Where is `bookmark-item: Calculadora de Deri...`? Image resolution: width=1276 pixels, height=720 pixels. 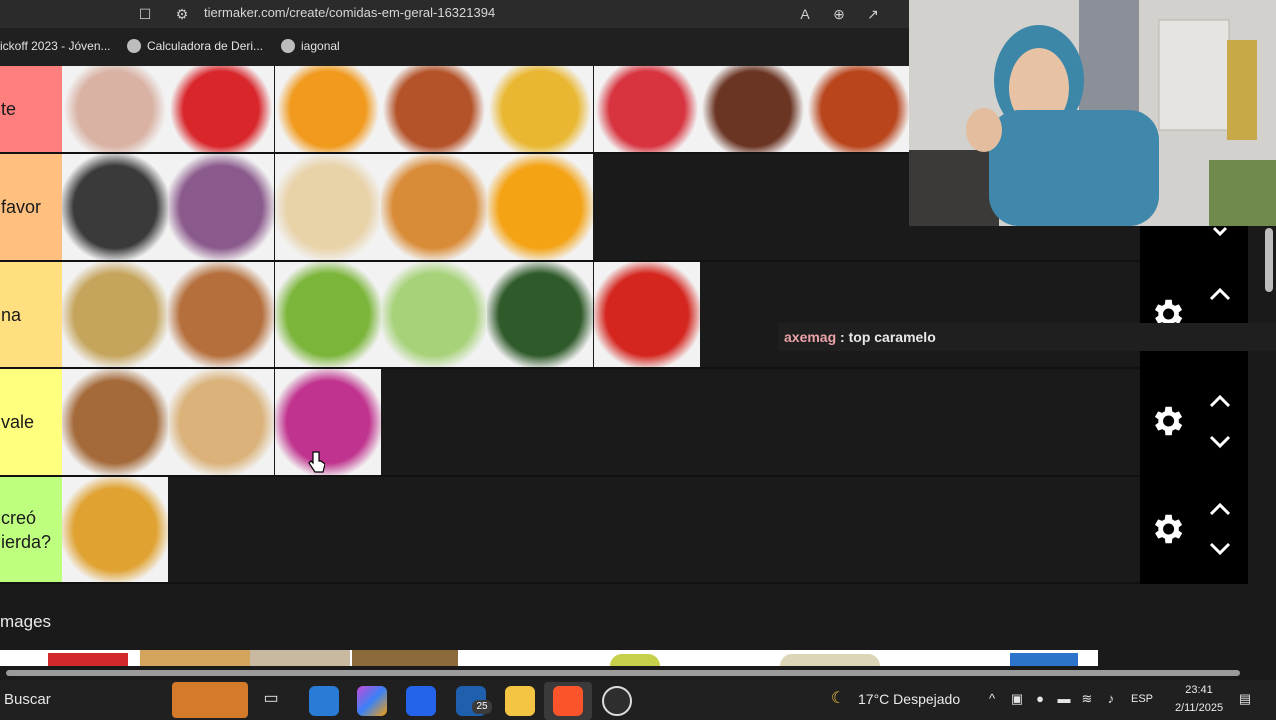
bookmark-item: Calculadora de Deri... is located at coordinates (195, 46).